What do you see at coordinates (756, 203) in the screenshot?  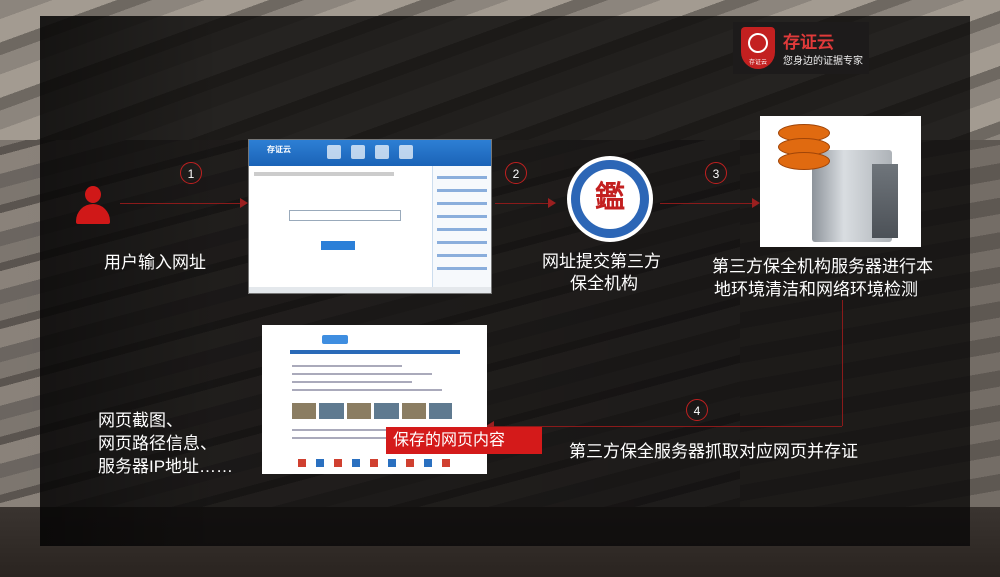 I see `arrow-3-icon` at bounding box center [756, 203].